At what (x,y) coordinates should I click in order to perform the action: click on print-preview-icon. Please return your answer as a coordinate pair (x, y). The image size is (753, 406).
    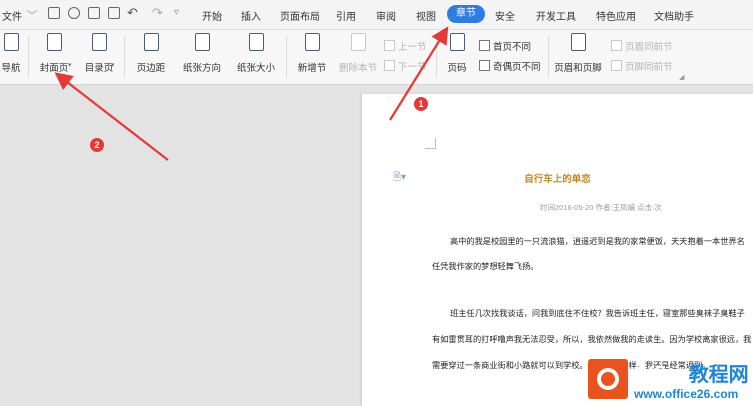
    Looking at the image, I should click on (114, 13).